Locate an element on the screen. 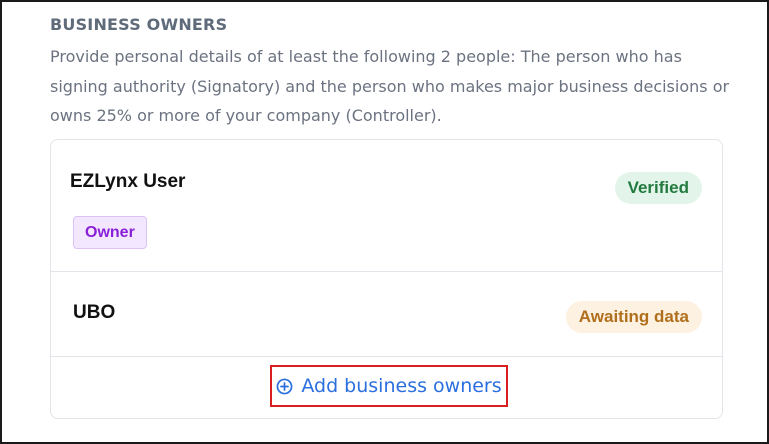 This screenshot has width=769, height=444. owner-name: UBO is located at coordinates (94, 312).